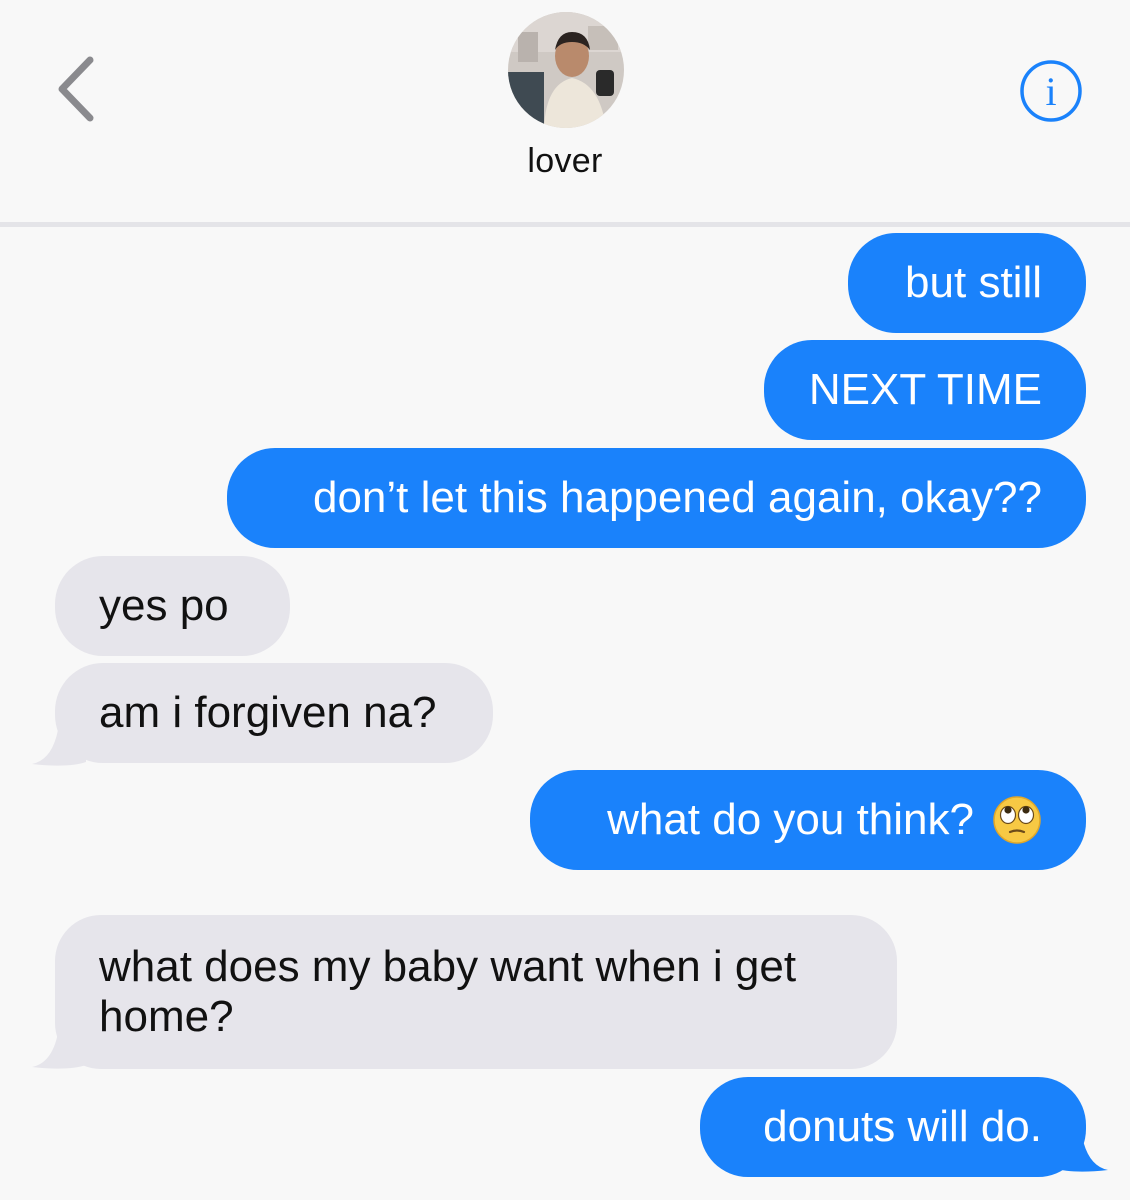 This screenshot has width=1130, height=1200. I want to click on message-bubble-sent: donuts will do., so click(893, 1127).